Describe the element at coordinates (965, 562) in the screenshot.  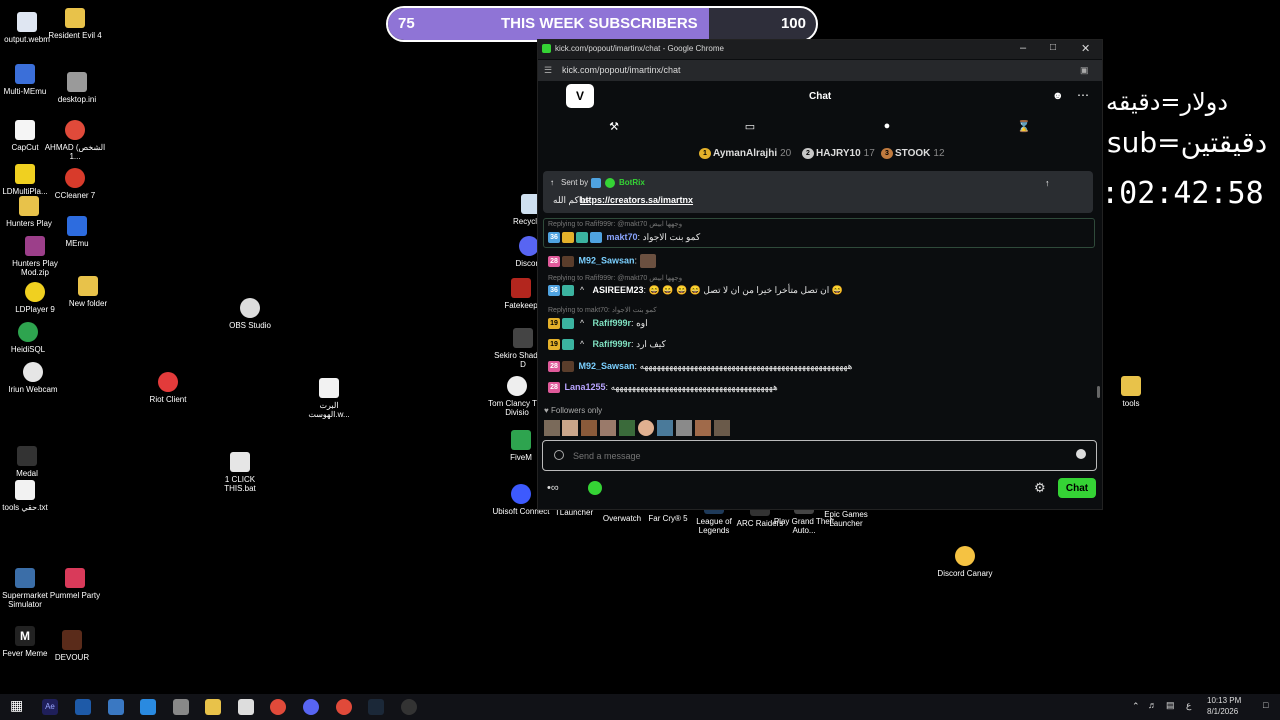
I see `desktop-icon-app: Discord Canary` at that location.